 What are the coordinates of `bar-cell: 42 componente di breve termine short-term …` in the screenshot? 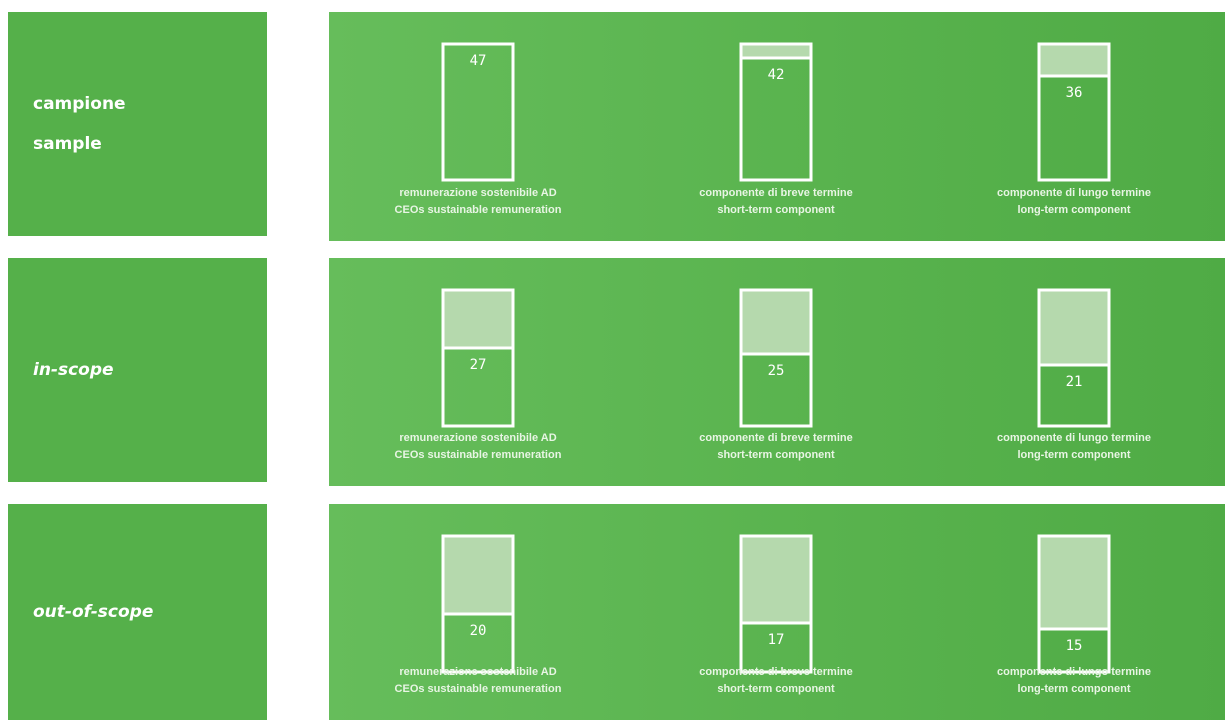 It's located at (776, 126).